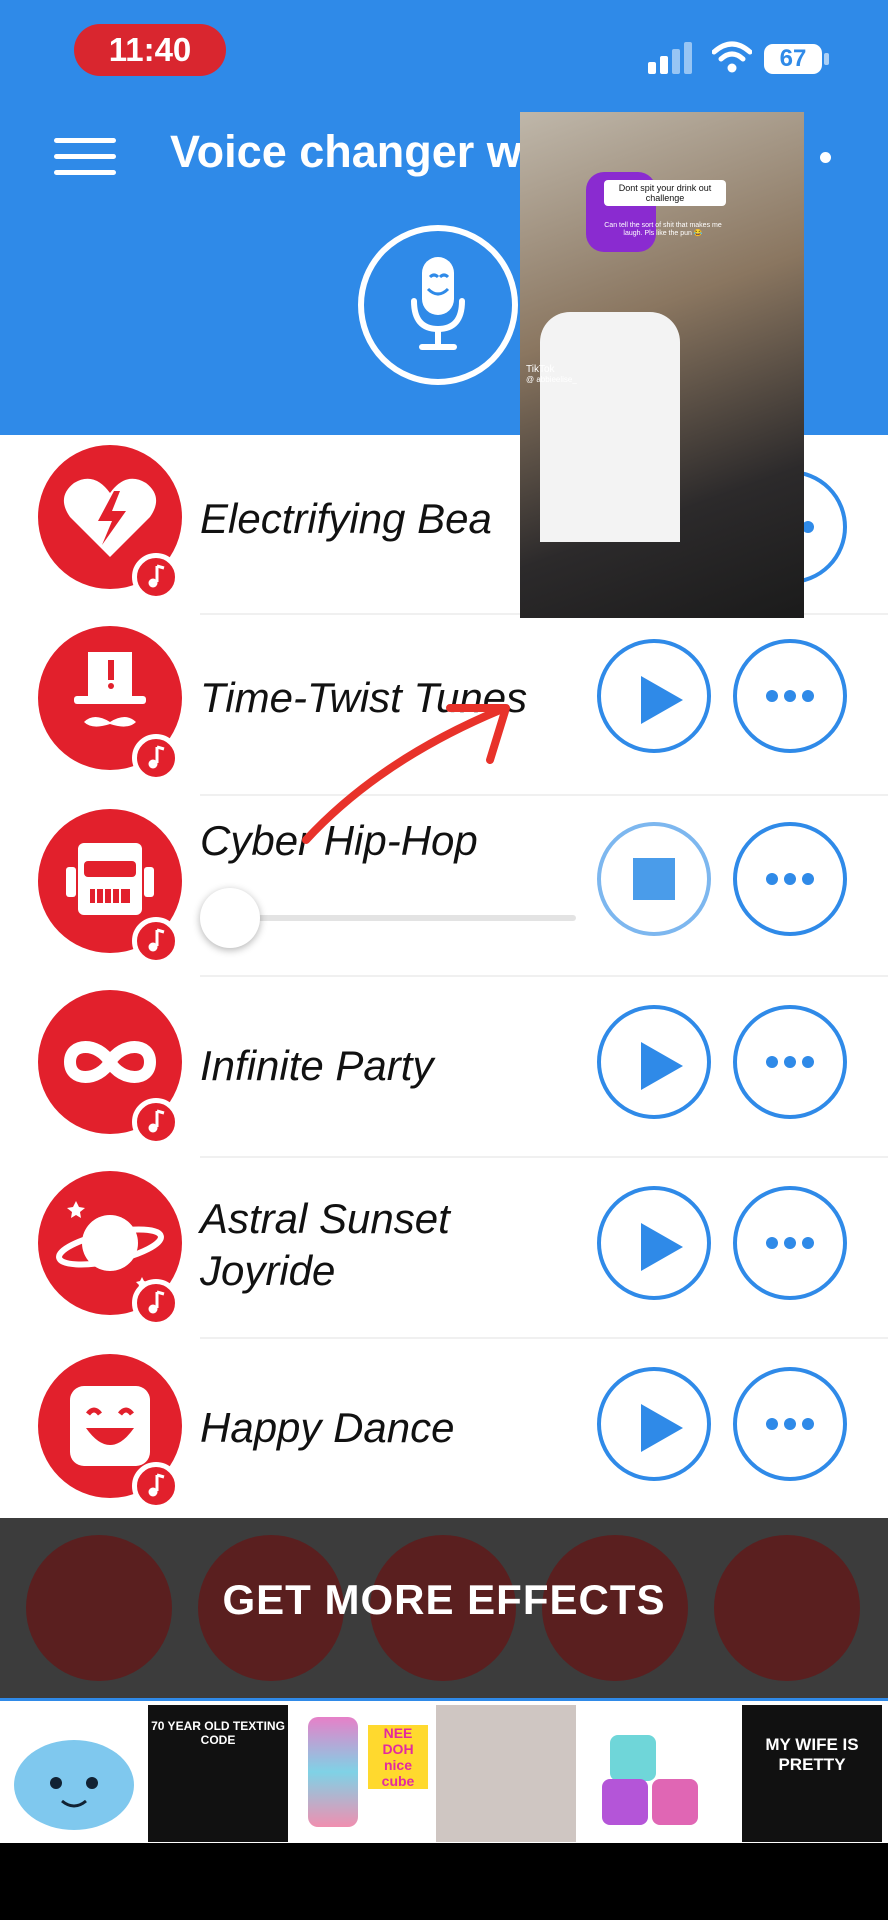 This screenshot has width=888, height=1920. Describe the element at coordinates (110, 1068) in the screenshot. I see `infinity-icon` at that location.